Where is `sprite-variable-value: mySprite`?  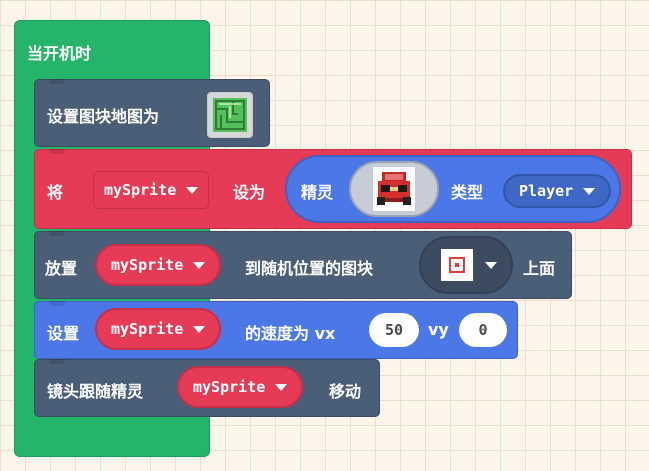
sprite-variable-value: mySprite is located at coordinates (140, 190).